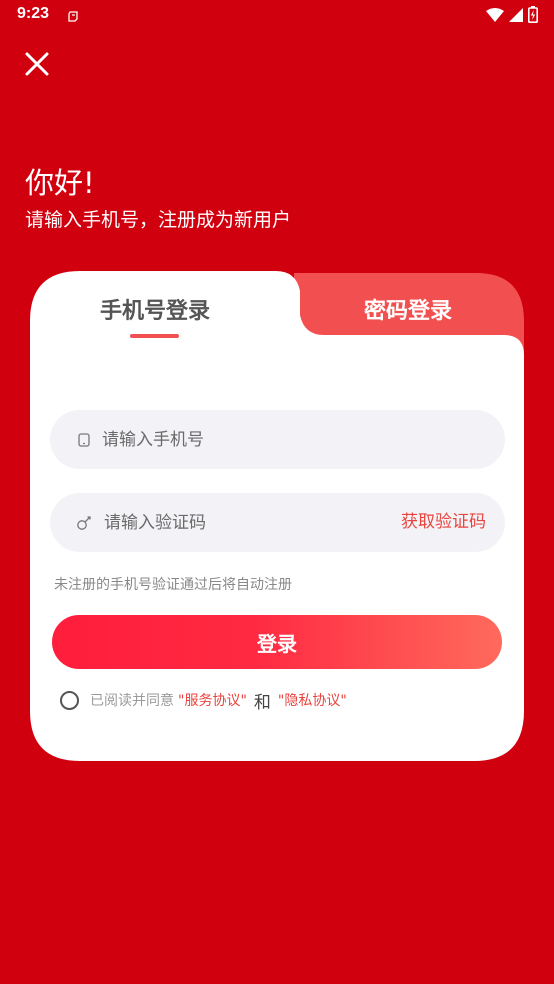 The image size is (554, 984). Describe the element at coordinates (495, 16) in the screenshot. I see `wifi-icon` at that location.